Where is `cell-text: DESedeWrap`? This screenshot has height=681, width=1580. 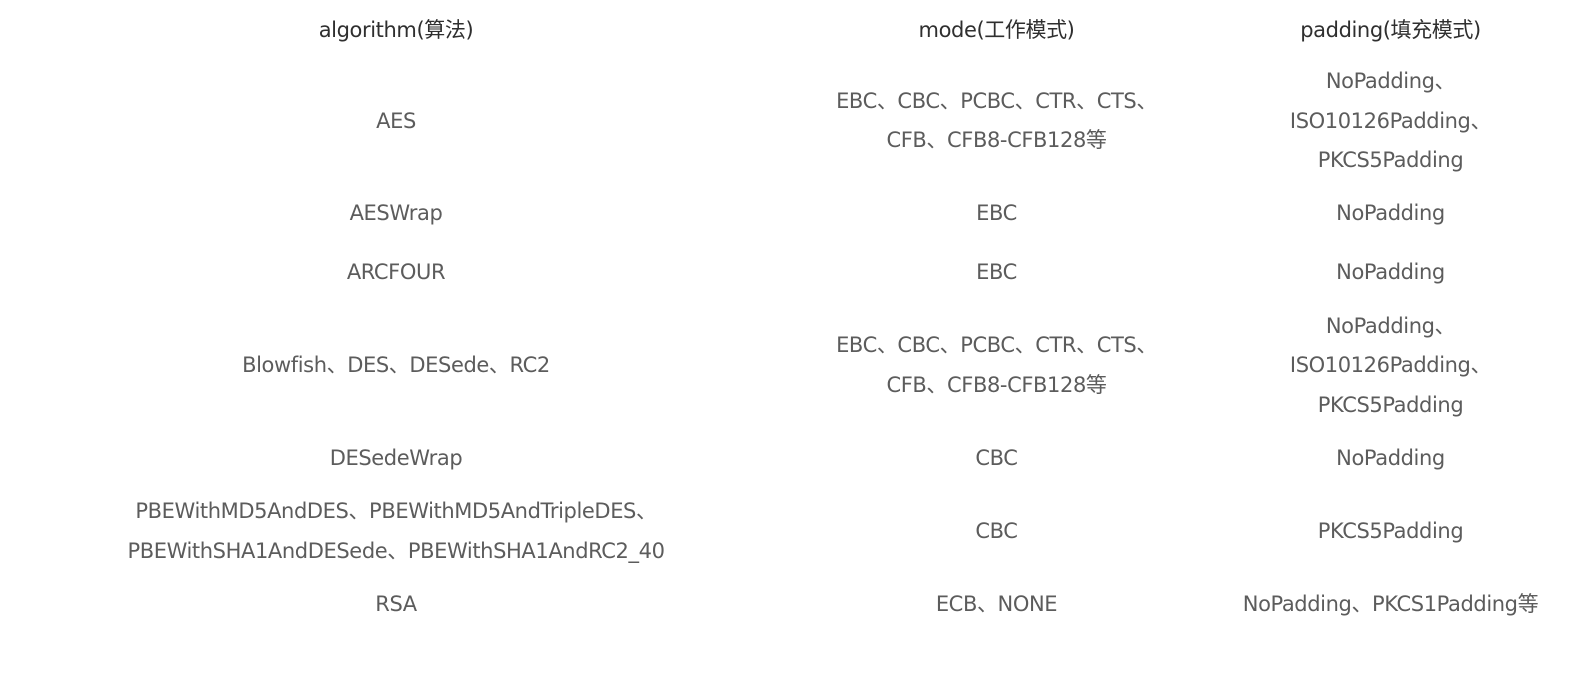 cell-text: DESedeWrap is located at coordinates (396, 457).